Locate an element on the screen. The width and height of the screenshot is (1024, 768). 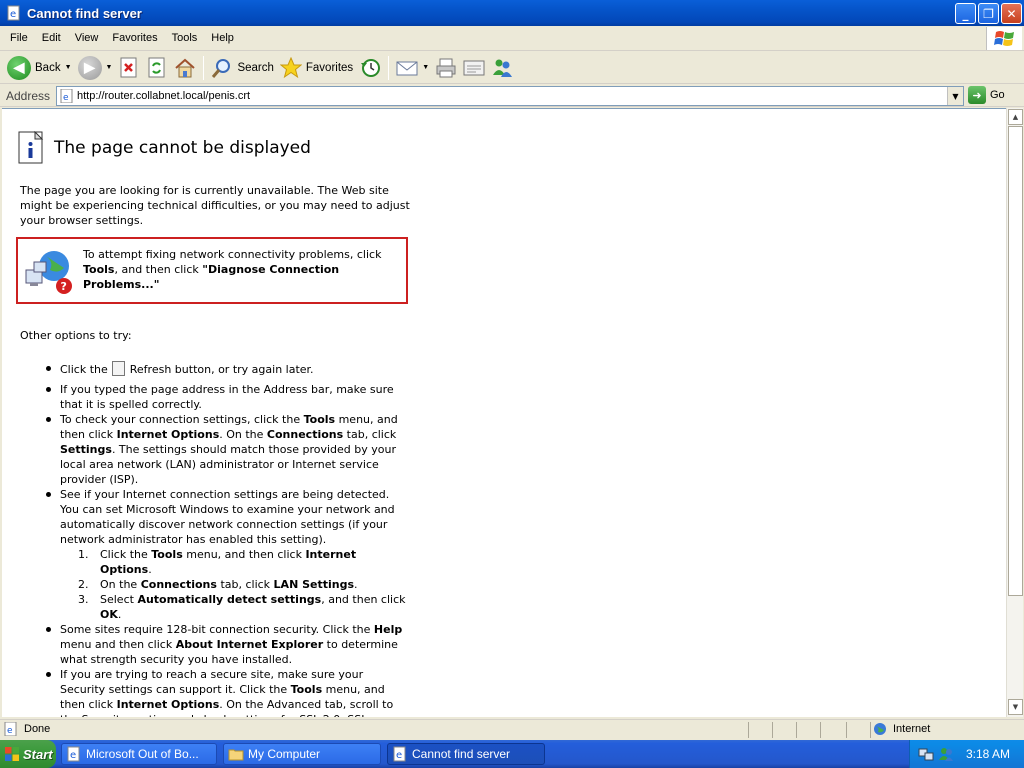
step-text: Click the is located at coordinates (124, 554).